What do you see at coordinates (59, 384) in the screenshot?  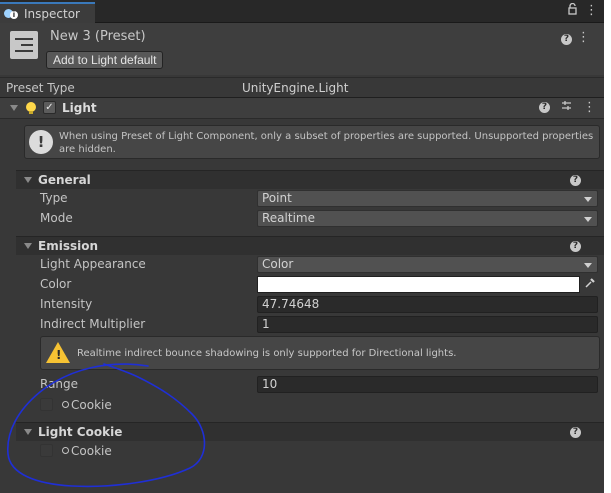 I see `range-label: Range` at bounding box center [59, 384].